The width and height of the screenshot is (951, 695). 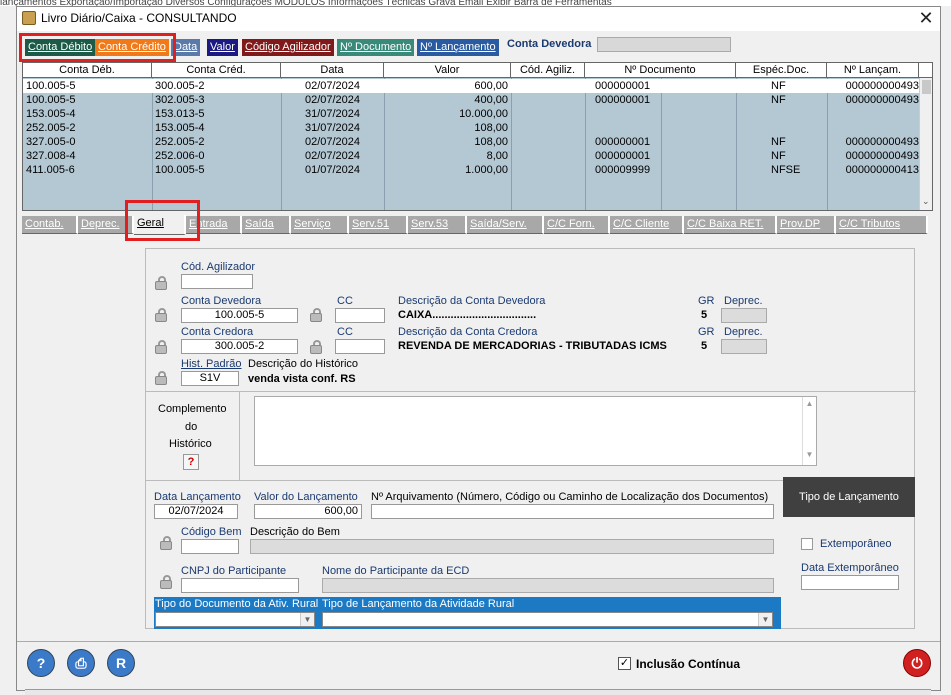 What do you see at coordinates (234, 571) in the screenshot?
I see `cnpj-participante-label: CNPJ do Participante` at bounding box center [234, 571].